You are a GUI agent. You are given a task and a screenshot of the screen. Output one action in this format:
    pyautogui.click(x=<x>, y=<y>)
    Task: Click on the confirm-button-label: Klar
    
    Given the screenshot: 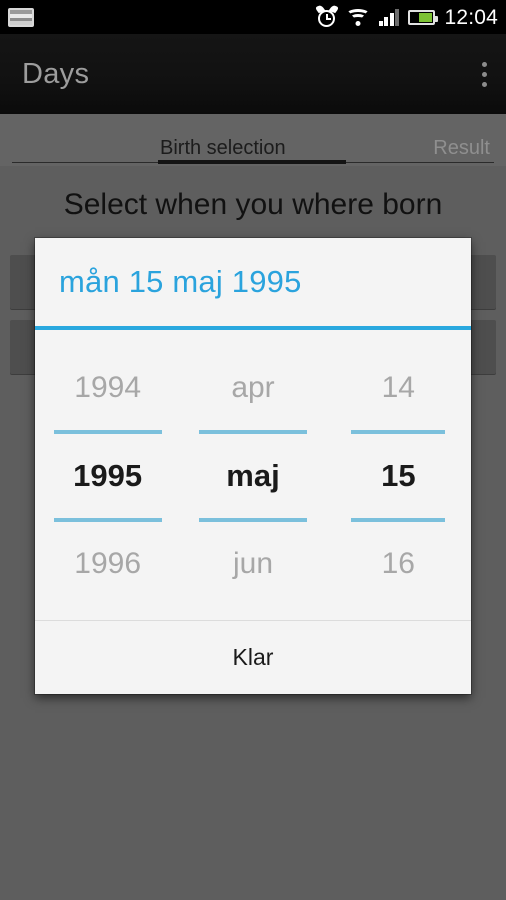 What is the action you would take?
    pyautogui.click(x=253, y=657)
    